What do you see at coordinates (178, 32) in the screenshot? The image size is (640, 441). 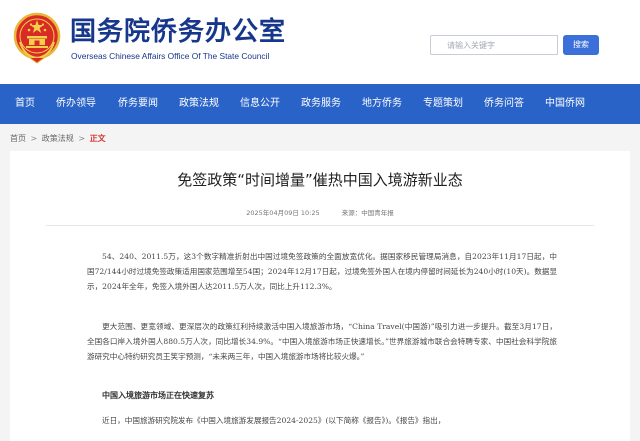 I see `site-name-chinese: 国务院侨务办公室` at bounding box center [178, 32].